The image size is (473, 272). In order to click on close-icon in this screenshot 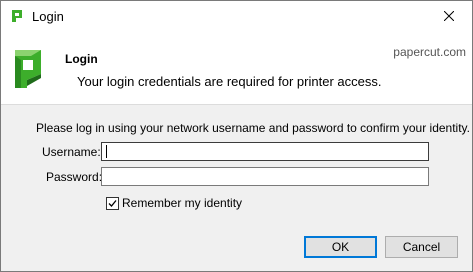, I will do `click(449, 17)`.